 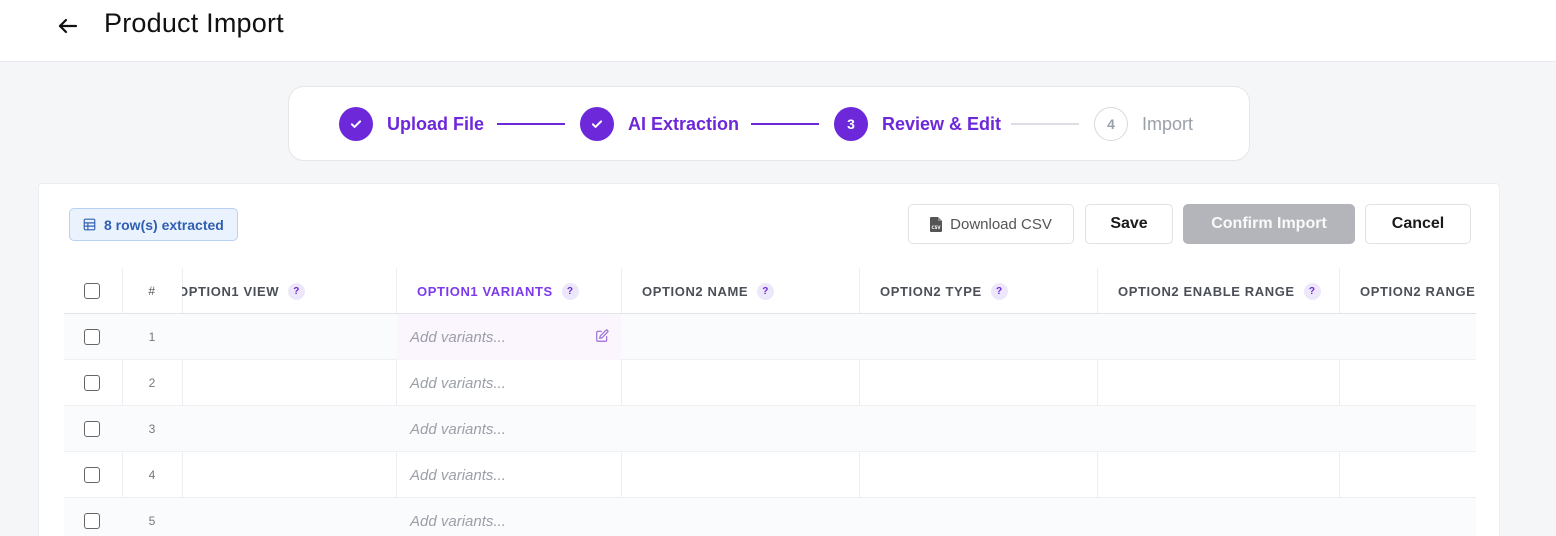 I want to click on rows-extracted-badge: 8 row(s) extracted, so click(x=153, y=224).